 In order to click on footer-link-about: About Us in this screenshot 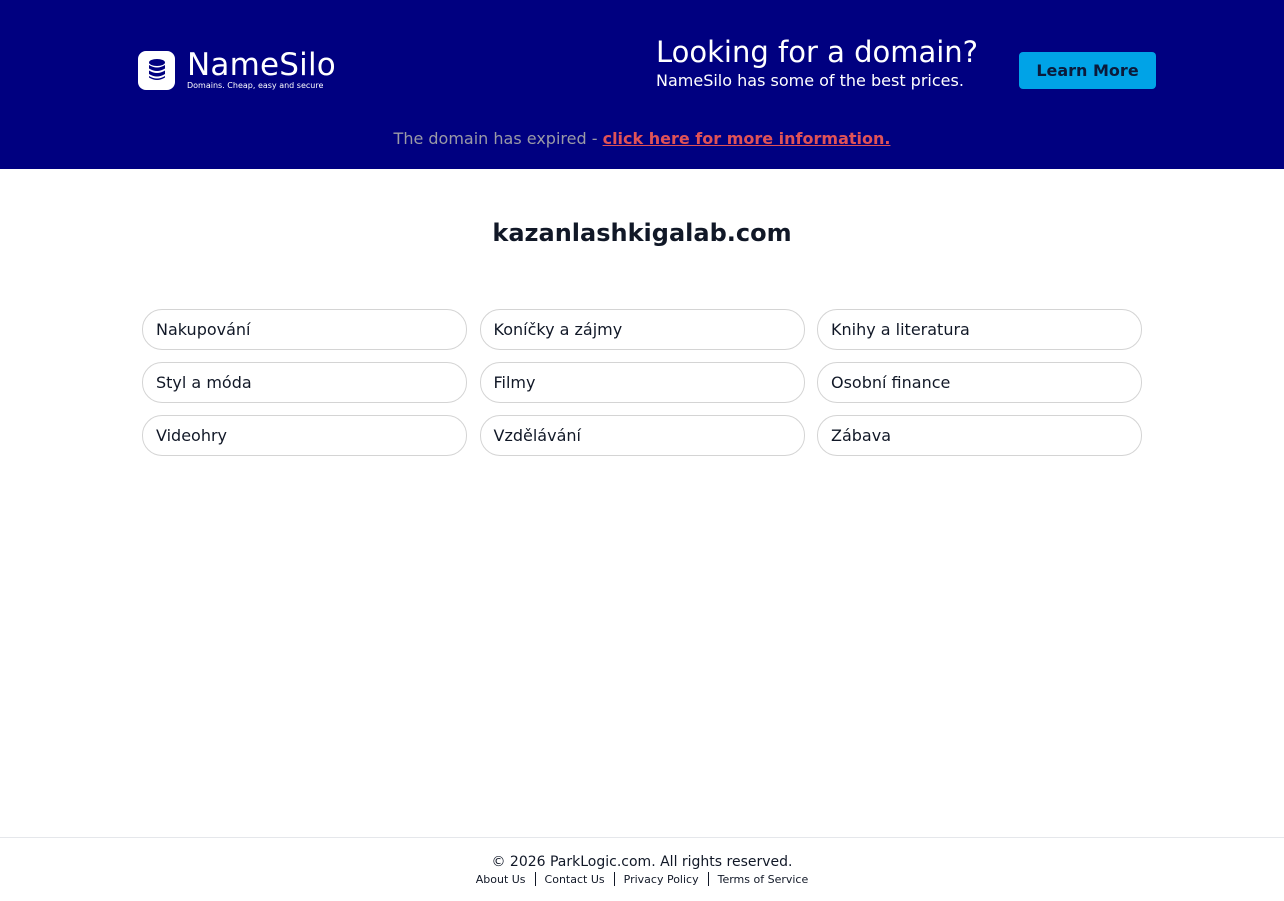, I will do `click(501, 879)`.